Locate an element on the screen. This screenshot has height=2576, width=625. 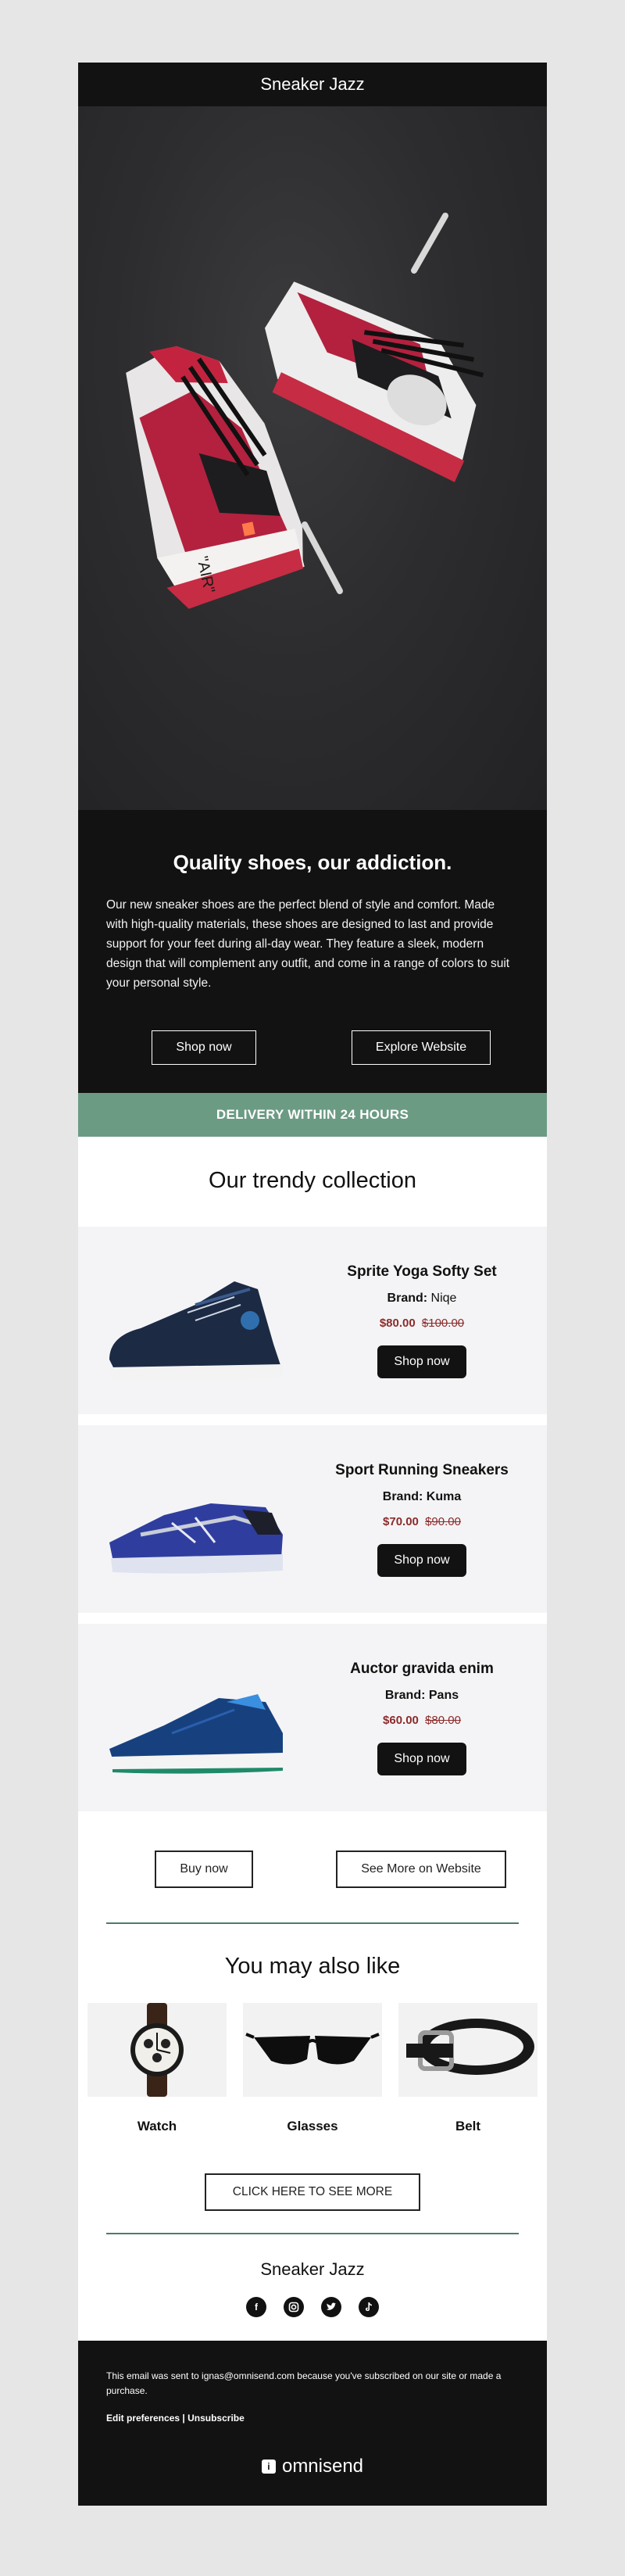
also-like-item: Glasses is located at coordinates (312, 2068).